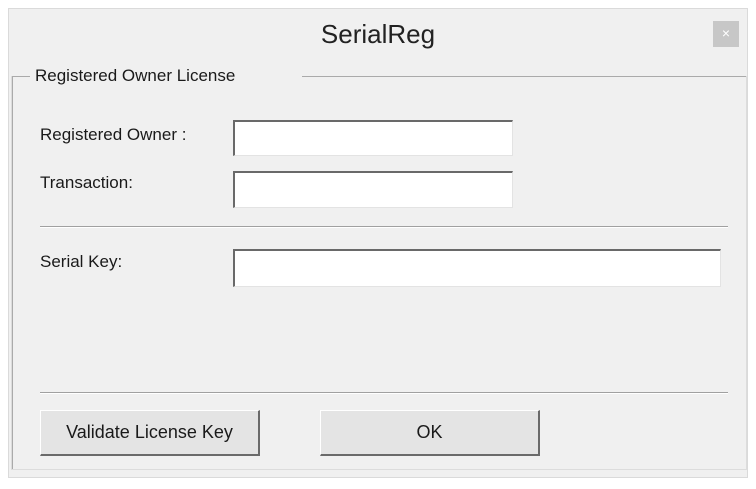  What do you see at coordinates (524, 76) in the screenshot?
I see `group-border-top-right` at bounding box center [524, 76].